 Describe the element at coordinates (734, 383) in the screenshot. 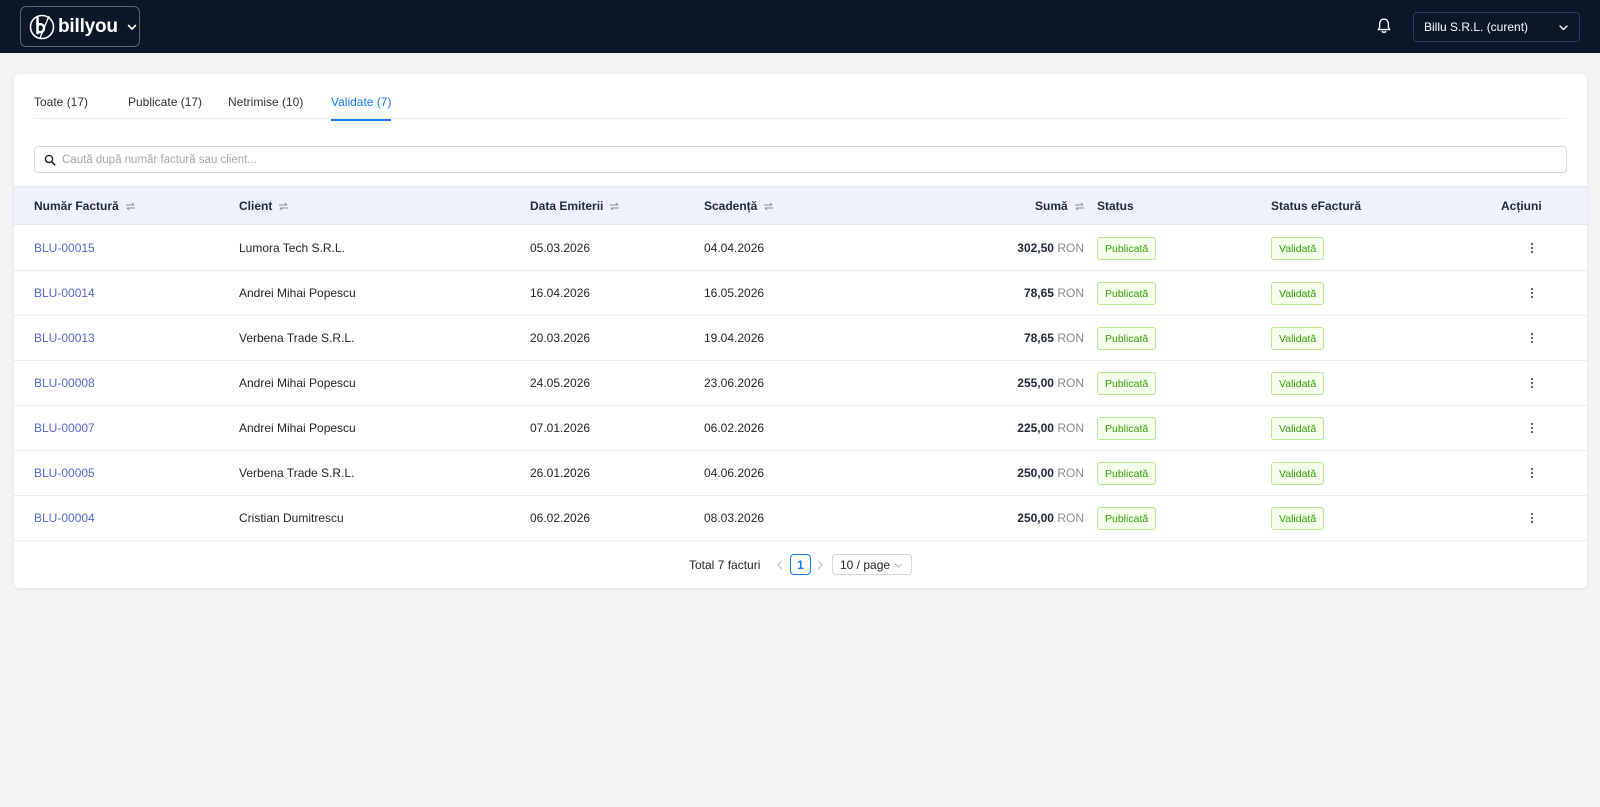

I see `due-date: 23.06.2026` at that location.